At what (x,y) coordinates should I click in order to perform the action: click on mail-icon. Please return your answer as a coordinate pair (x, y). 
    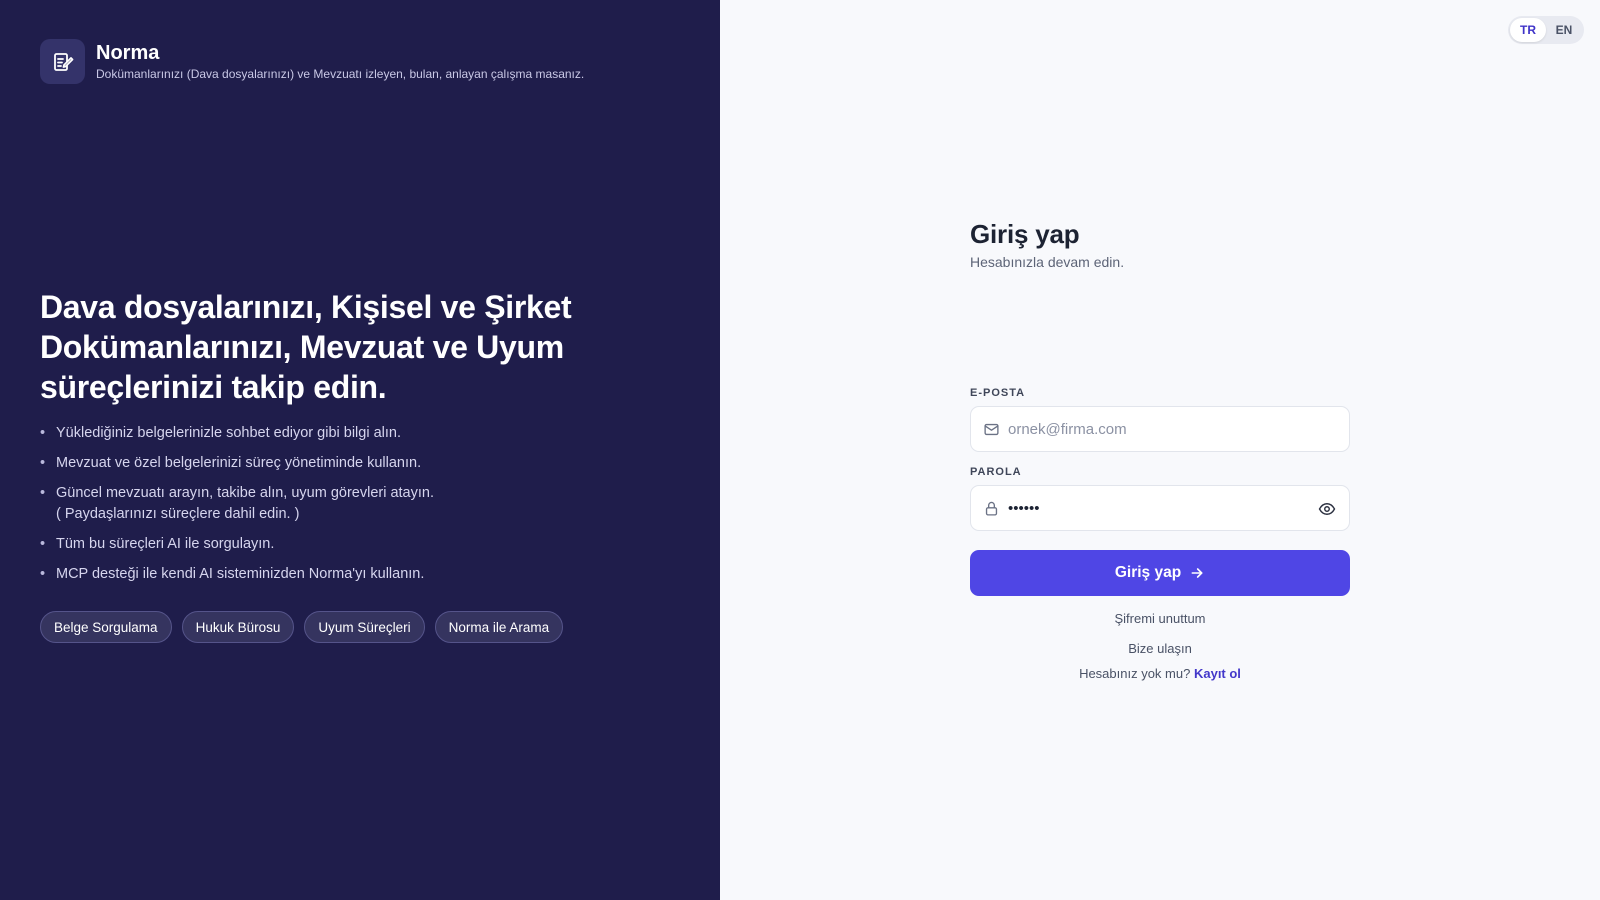
    Looking at the image, I should click on (991, 429).